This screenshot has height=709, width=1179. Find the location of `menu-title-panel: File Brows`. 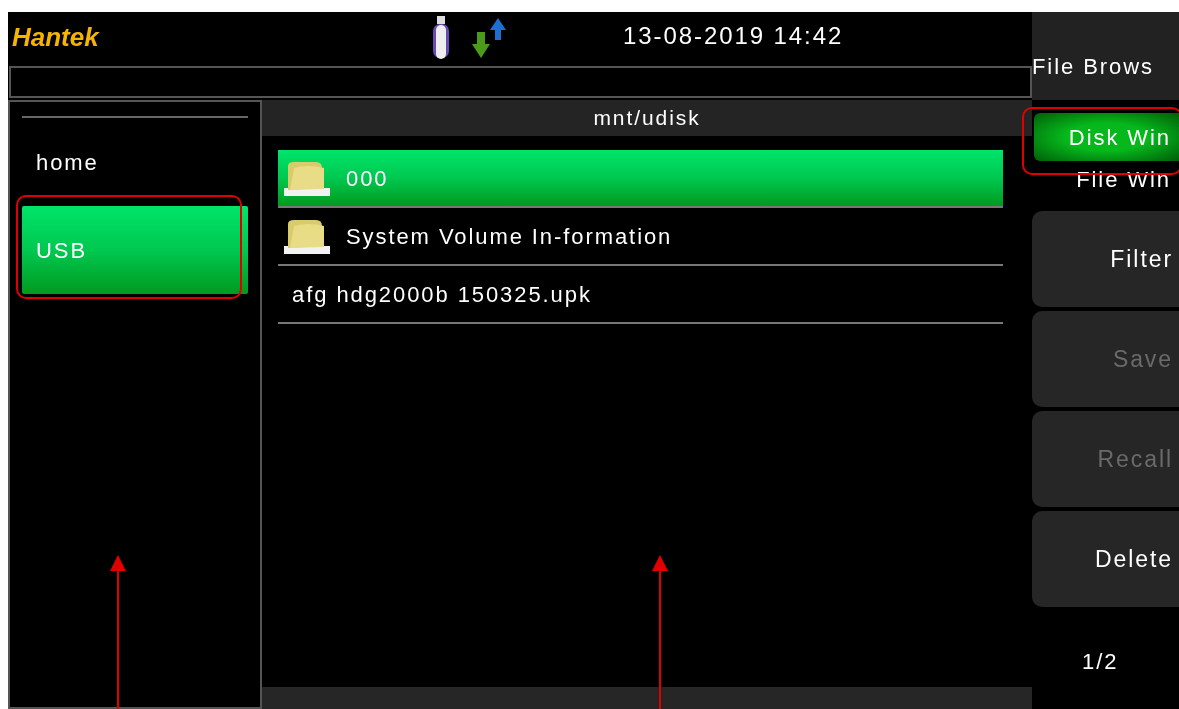

menu-title-panel: File Brows is located at coordinates (1105, 56).